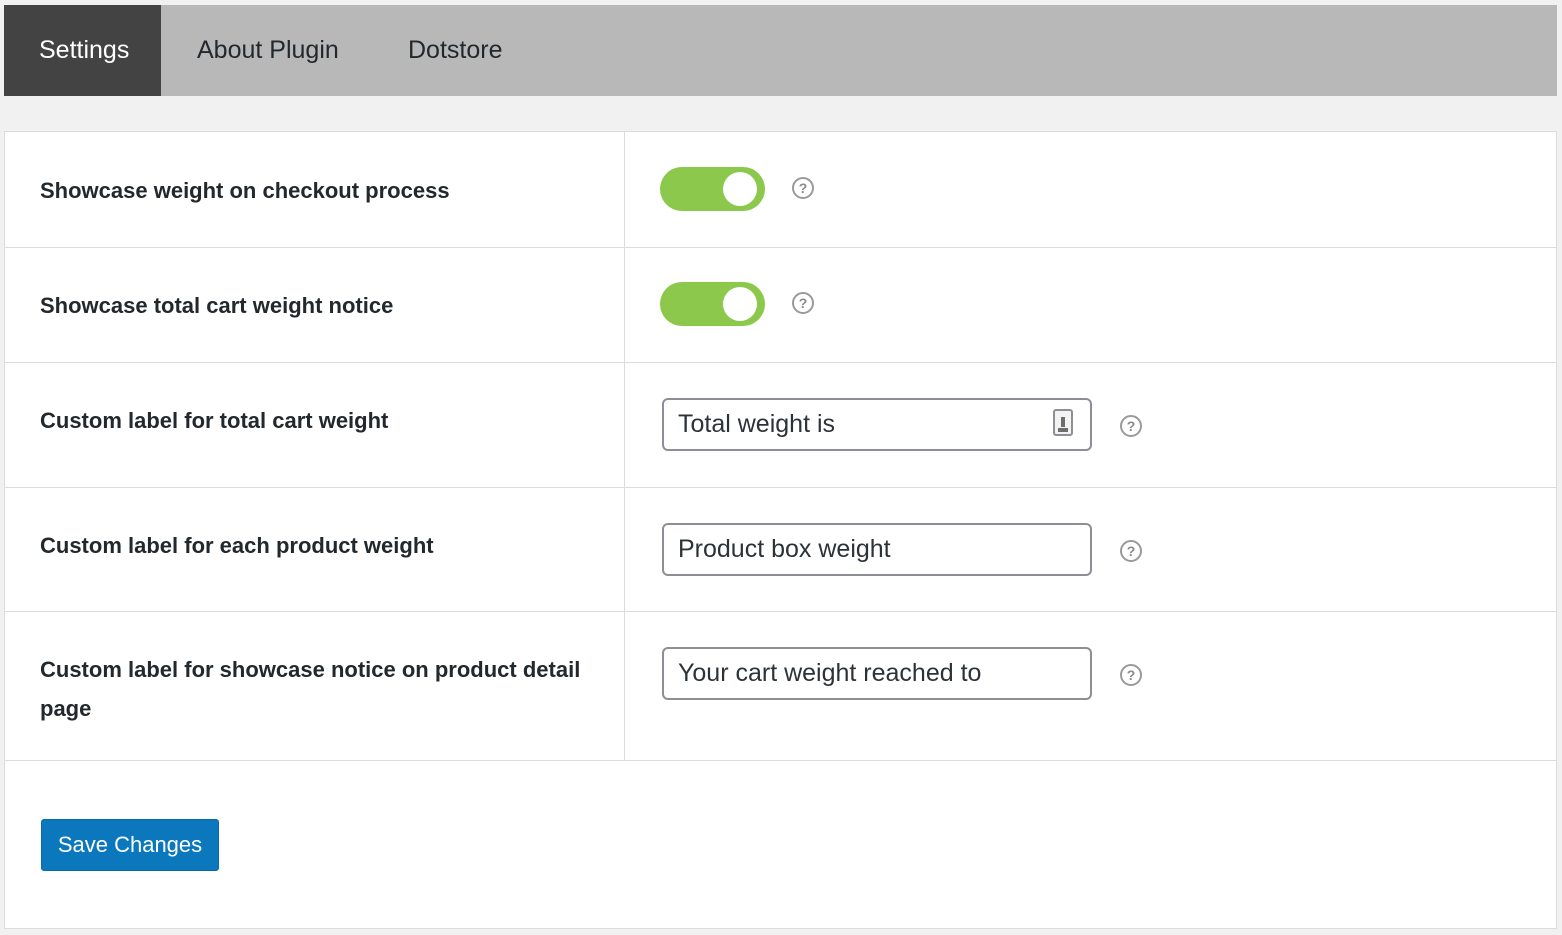 The height and width of the screenshot is (935, 1562). I want to click on tab-bar: Settings About Plugin Dotstore, so click(780, 50).